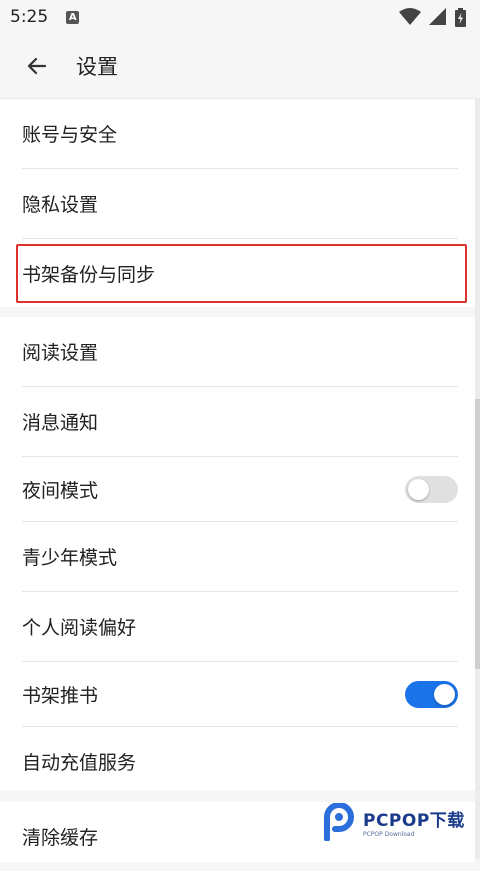 The image size is (480, 871). What do you see at coordinates (240, 66) in the screenshot?
I see `toolbar: 设置` at bounding box center [240, 66].